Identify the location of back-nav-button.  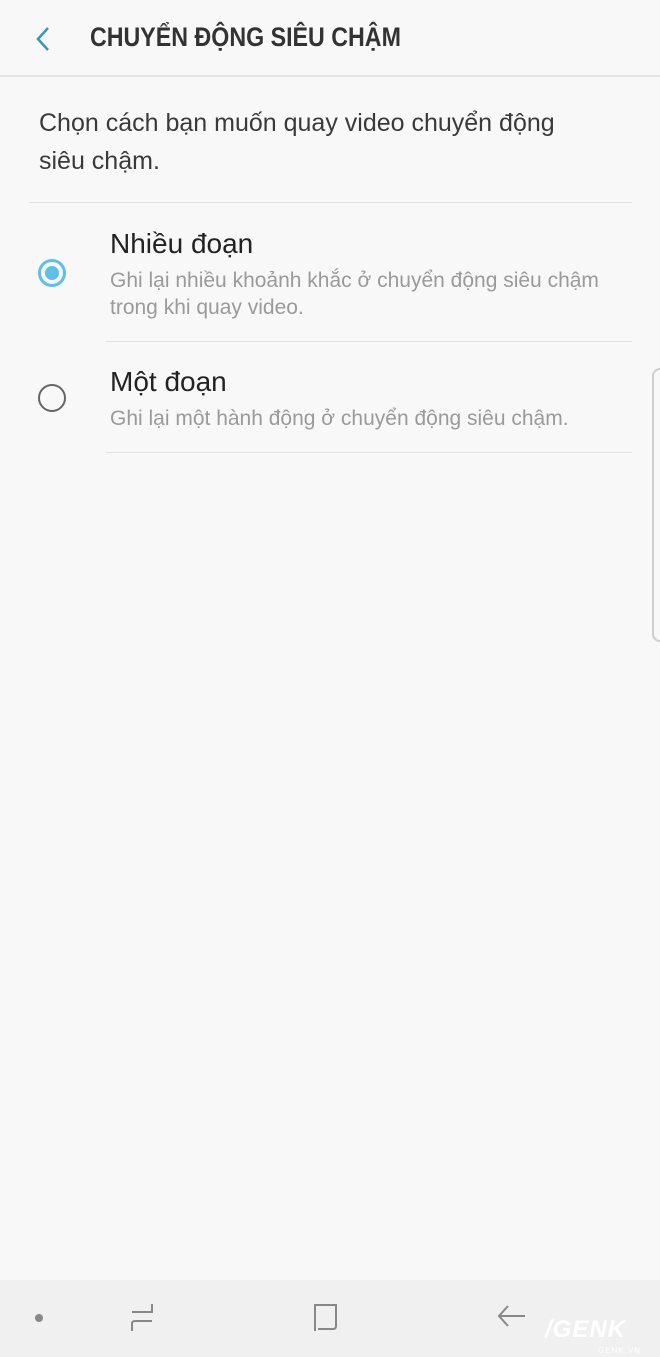
(512, 1318).